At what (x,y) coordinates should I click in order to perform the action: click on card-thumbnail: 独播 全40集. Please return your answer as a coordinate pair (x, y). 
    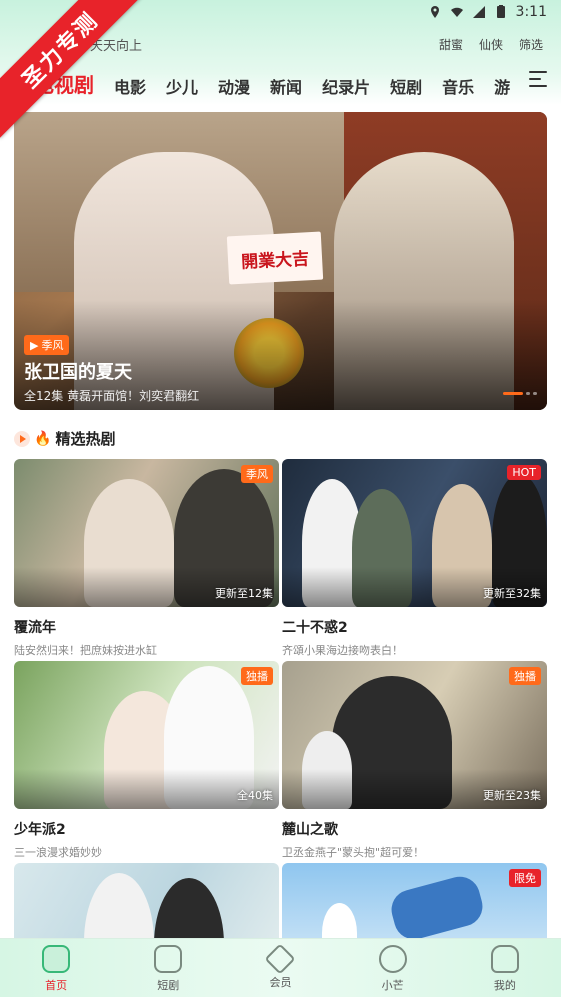
    Looking at the image, I should click on (146, 735).